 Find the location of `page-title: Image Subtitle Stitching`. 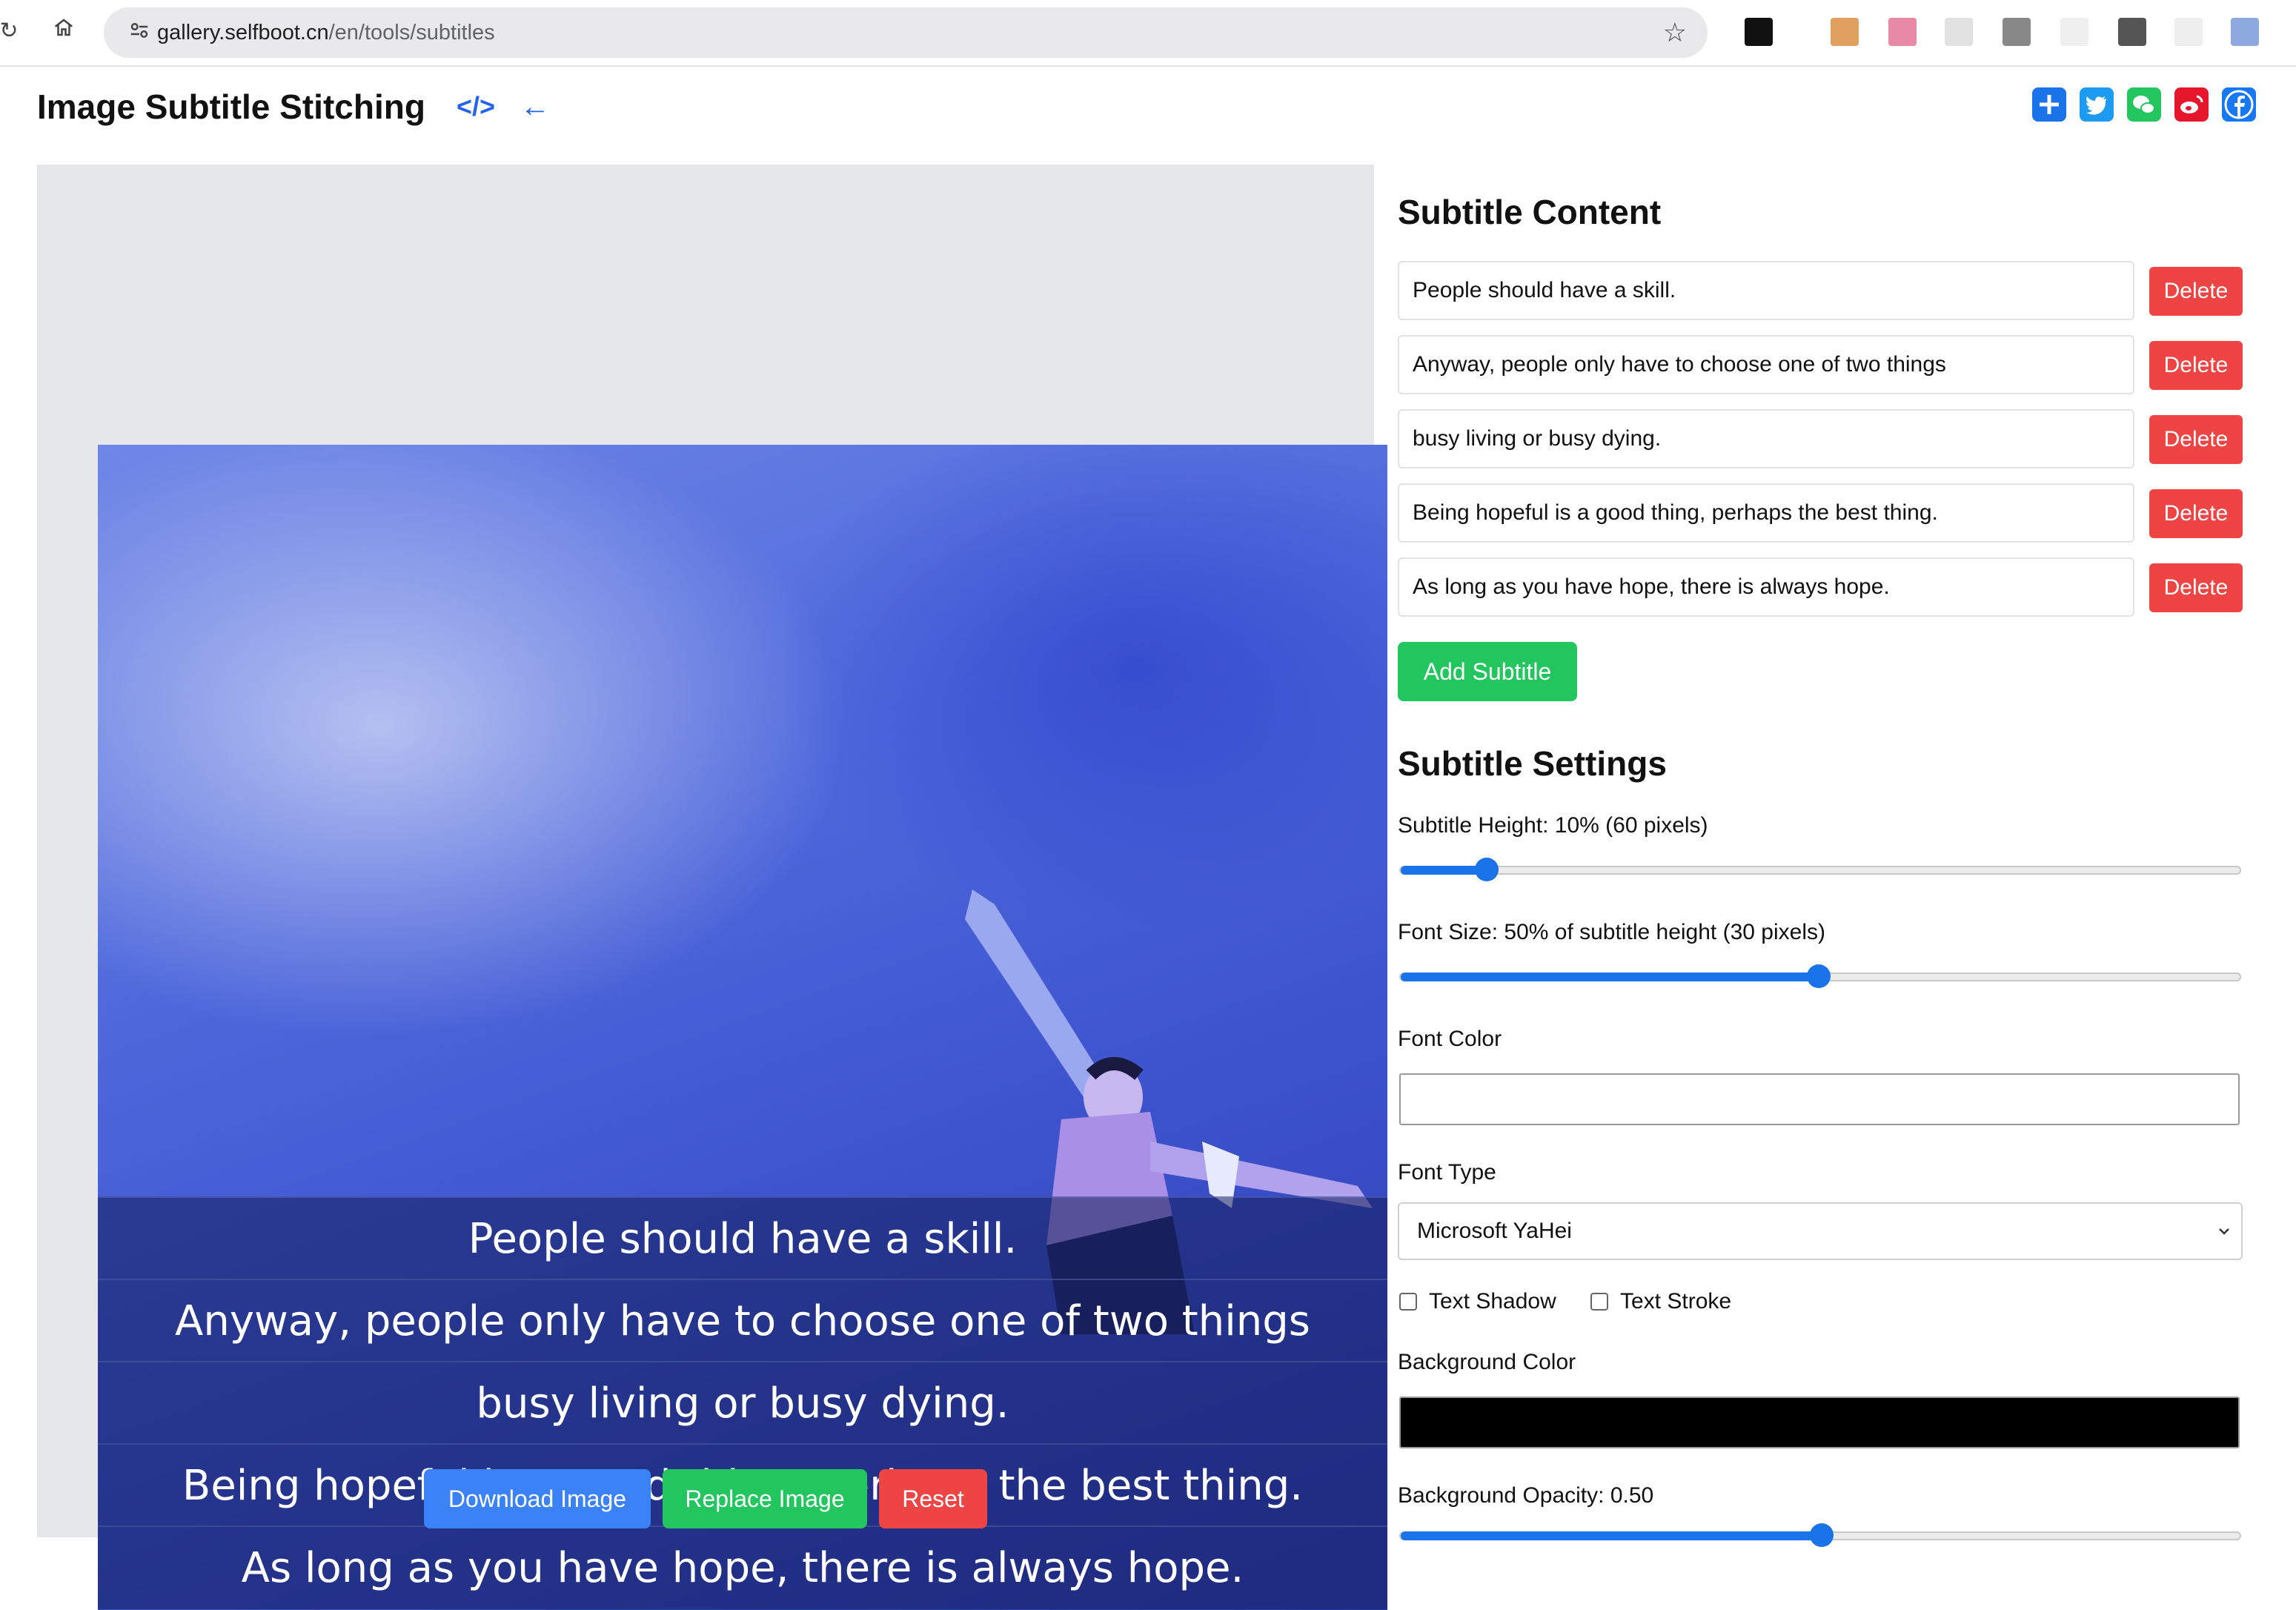

page-title: Image Subtitle Stitching is located at coordinates (231, 107).